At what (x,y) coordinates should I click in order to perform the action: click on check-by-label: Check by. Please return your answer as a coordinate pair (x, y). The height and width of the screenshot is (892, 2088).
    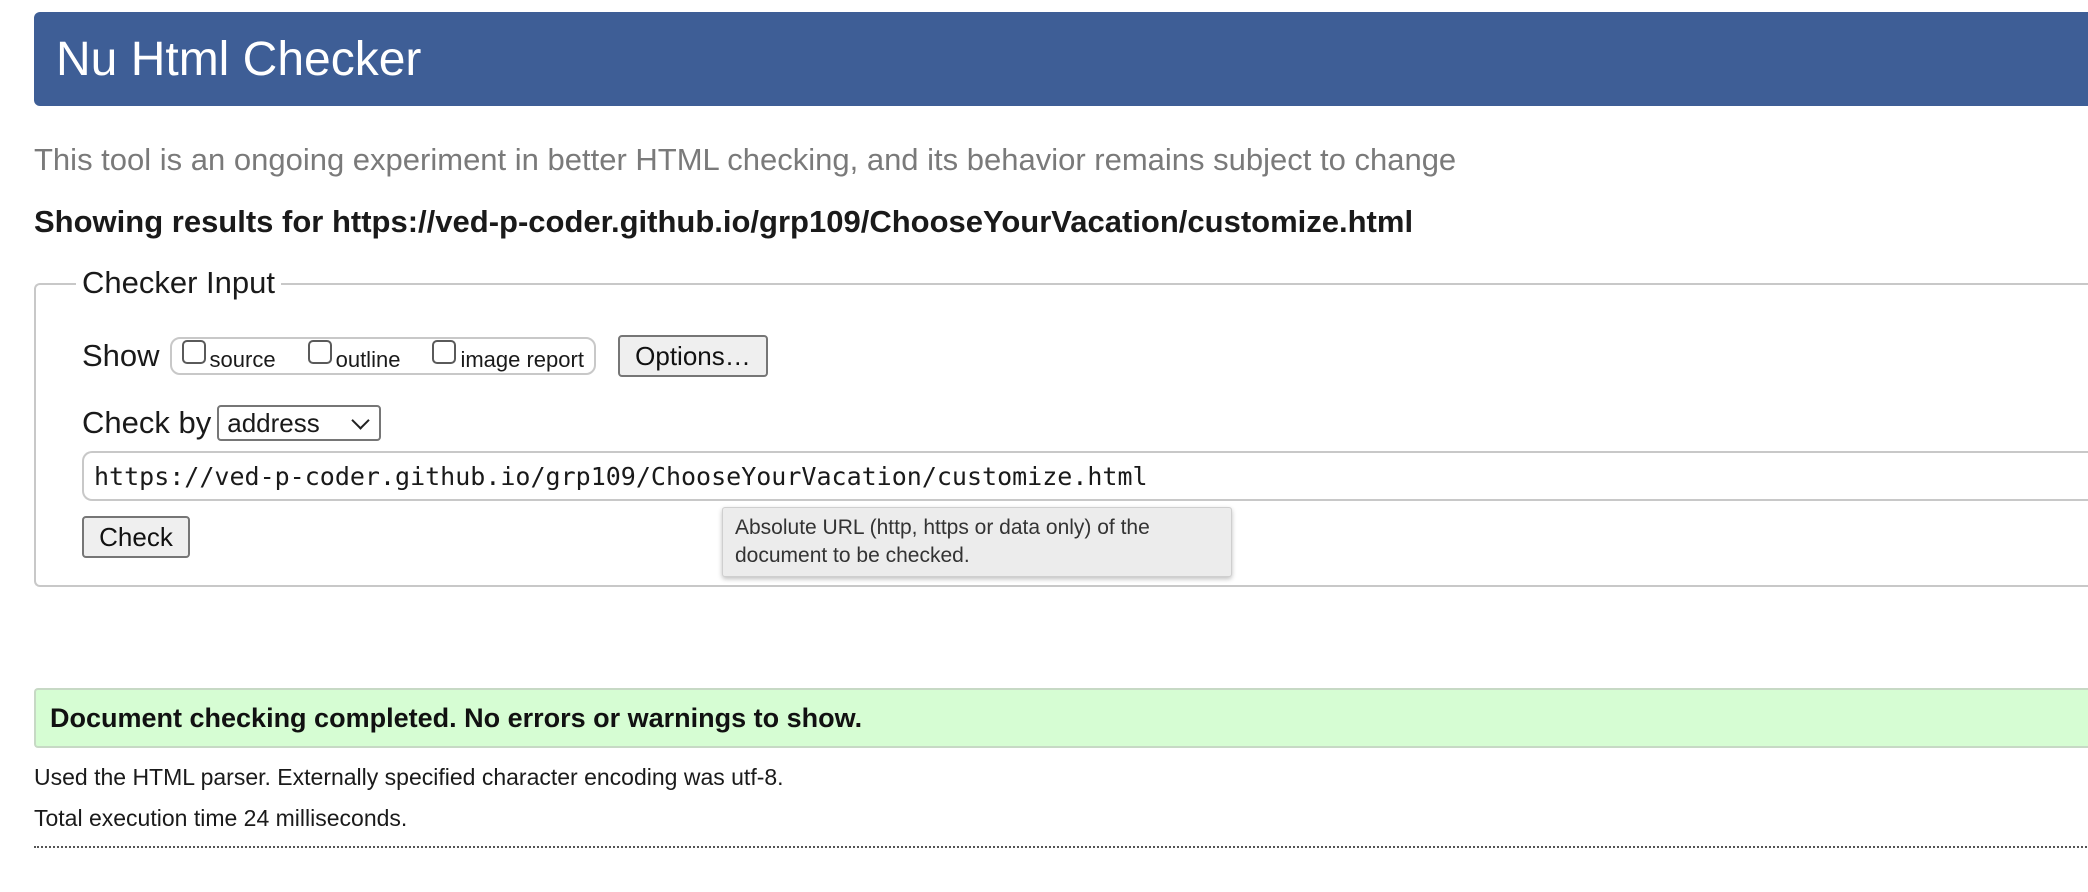
    Looking at the image, I should click on (147, 422).